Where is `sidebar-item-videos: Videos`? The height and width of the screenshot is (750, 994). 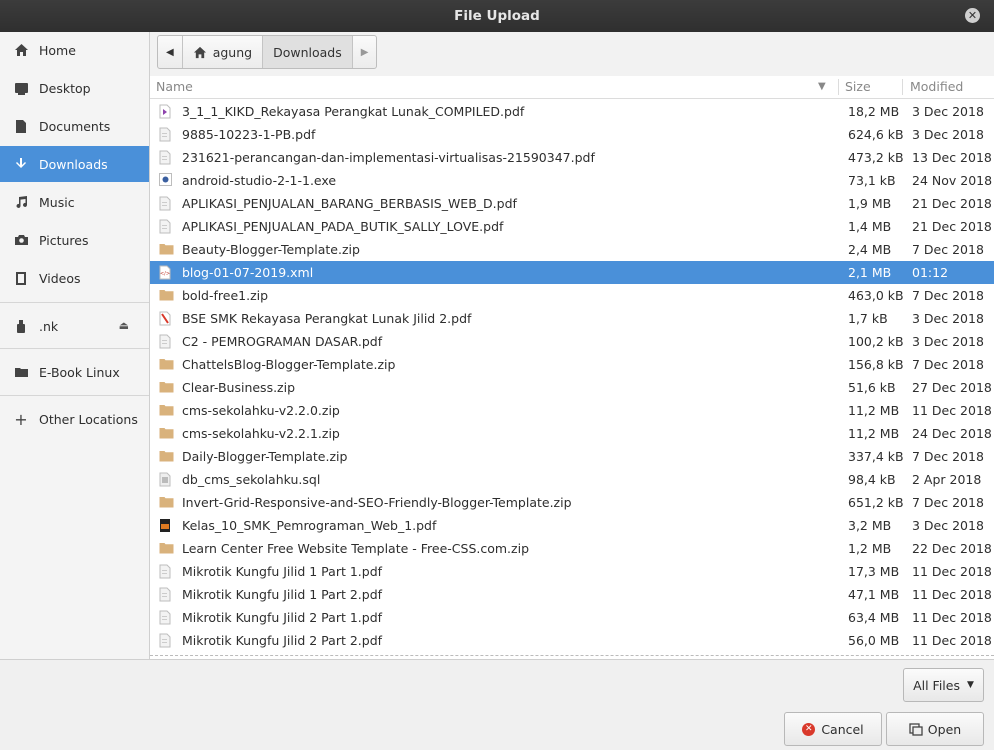 sidebar-item-videos: Videos is located at coordinates (74, 278).